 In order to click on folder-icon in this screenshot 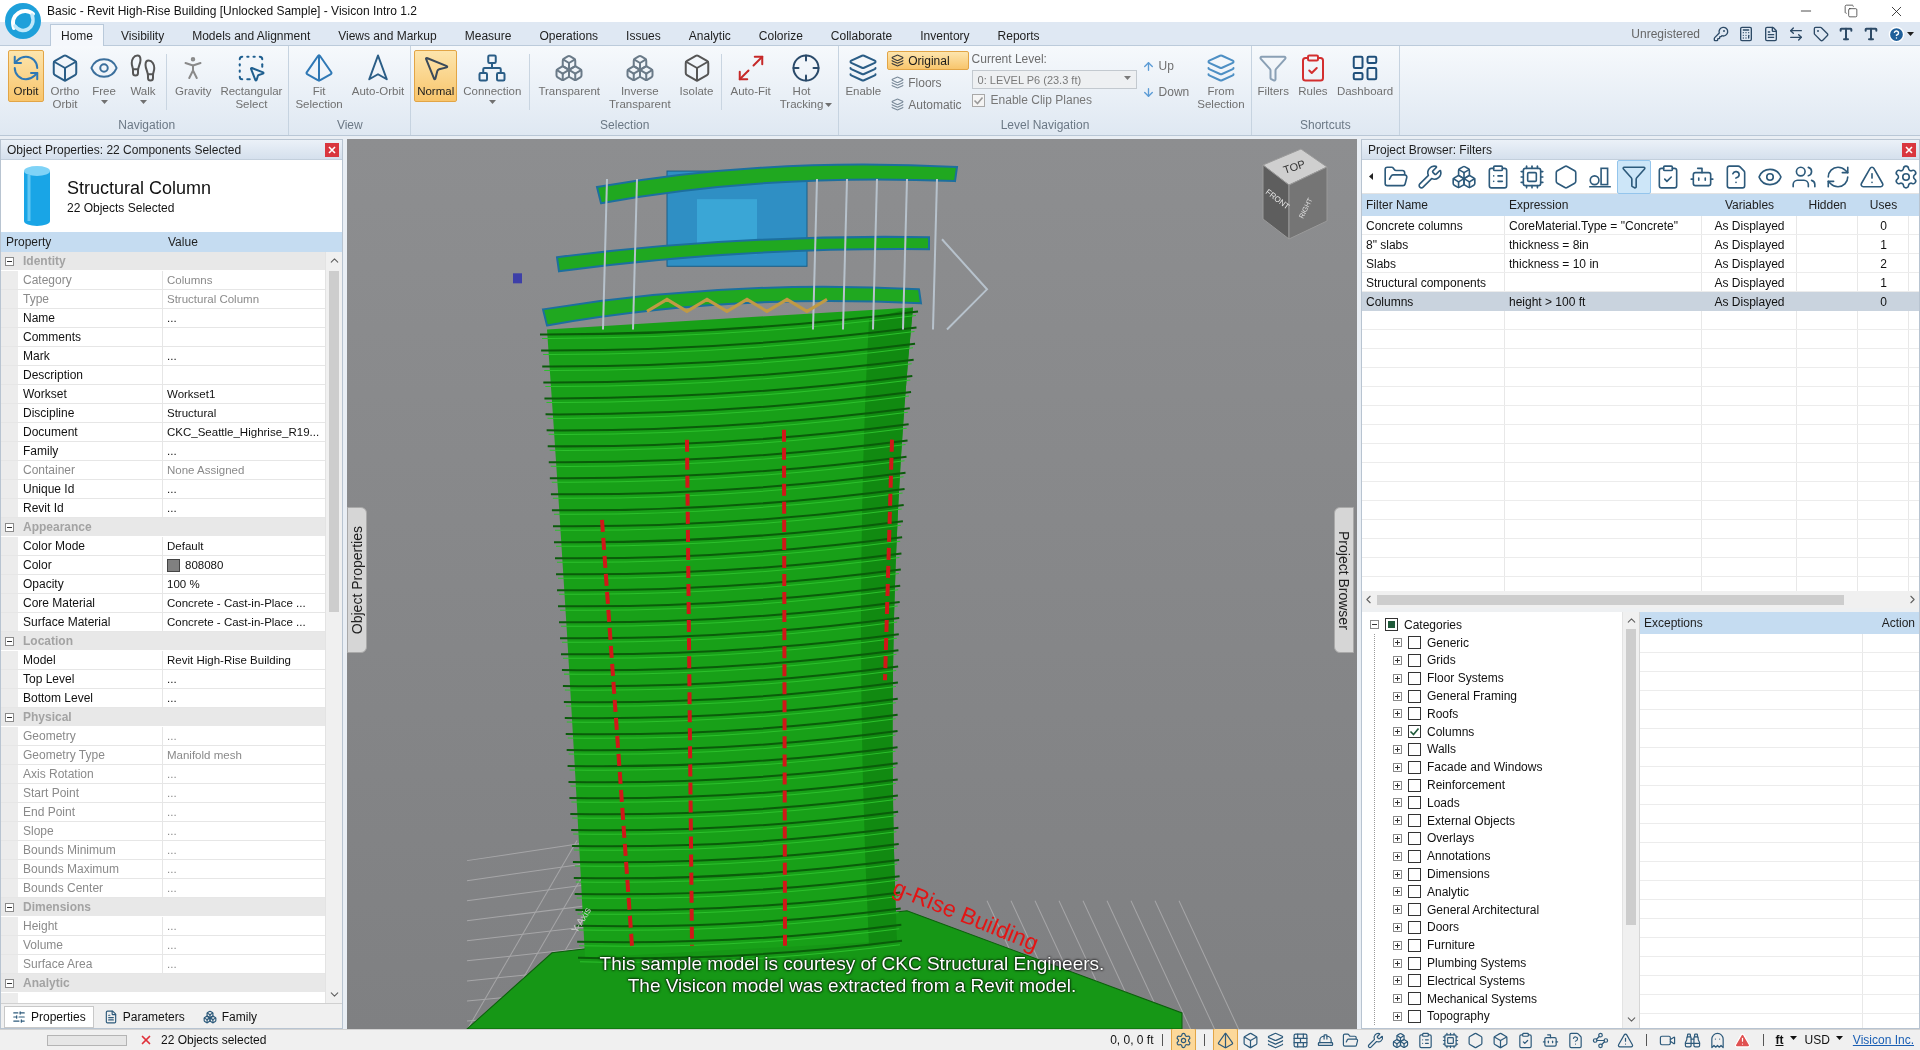, I will do `click(1350, 1040)`.